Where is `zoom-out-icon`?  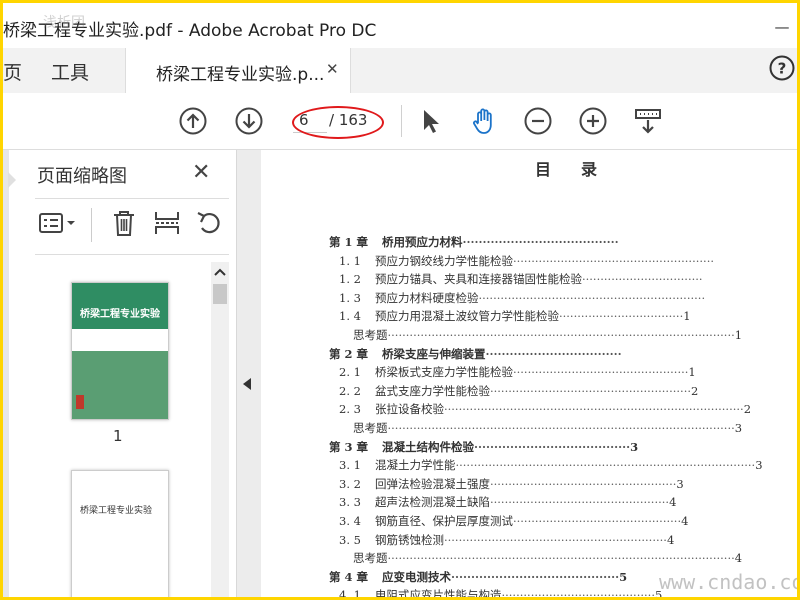 zoom-out-icon is located at coordinates (538, 121).